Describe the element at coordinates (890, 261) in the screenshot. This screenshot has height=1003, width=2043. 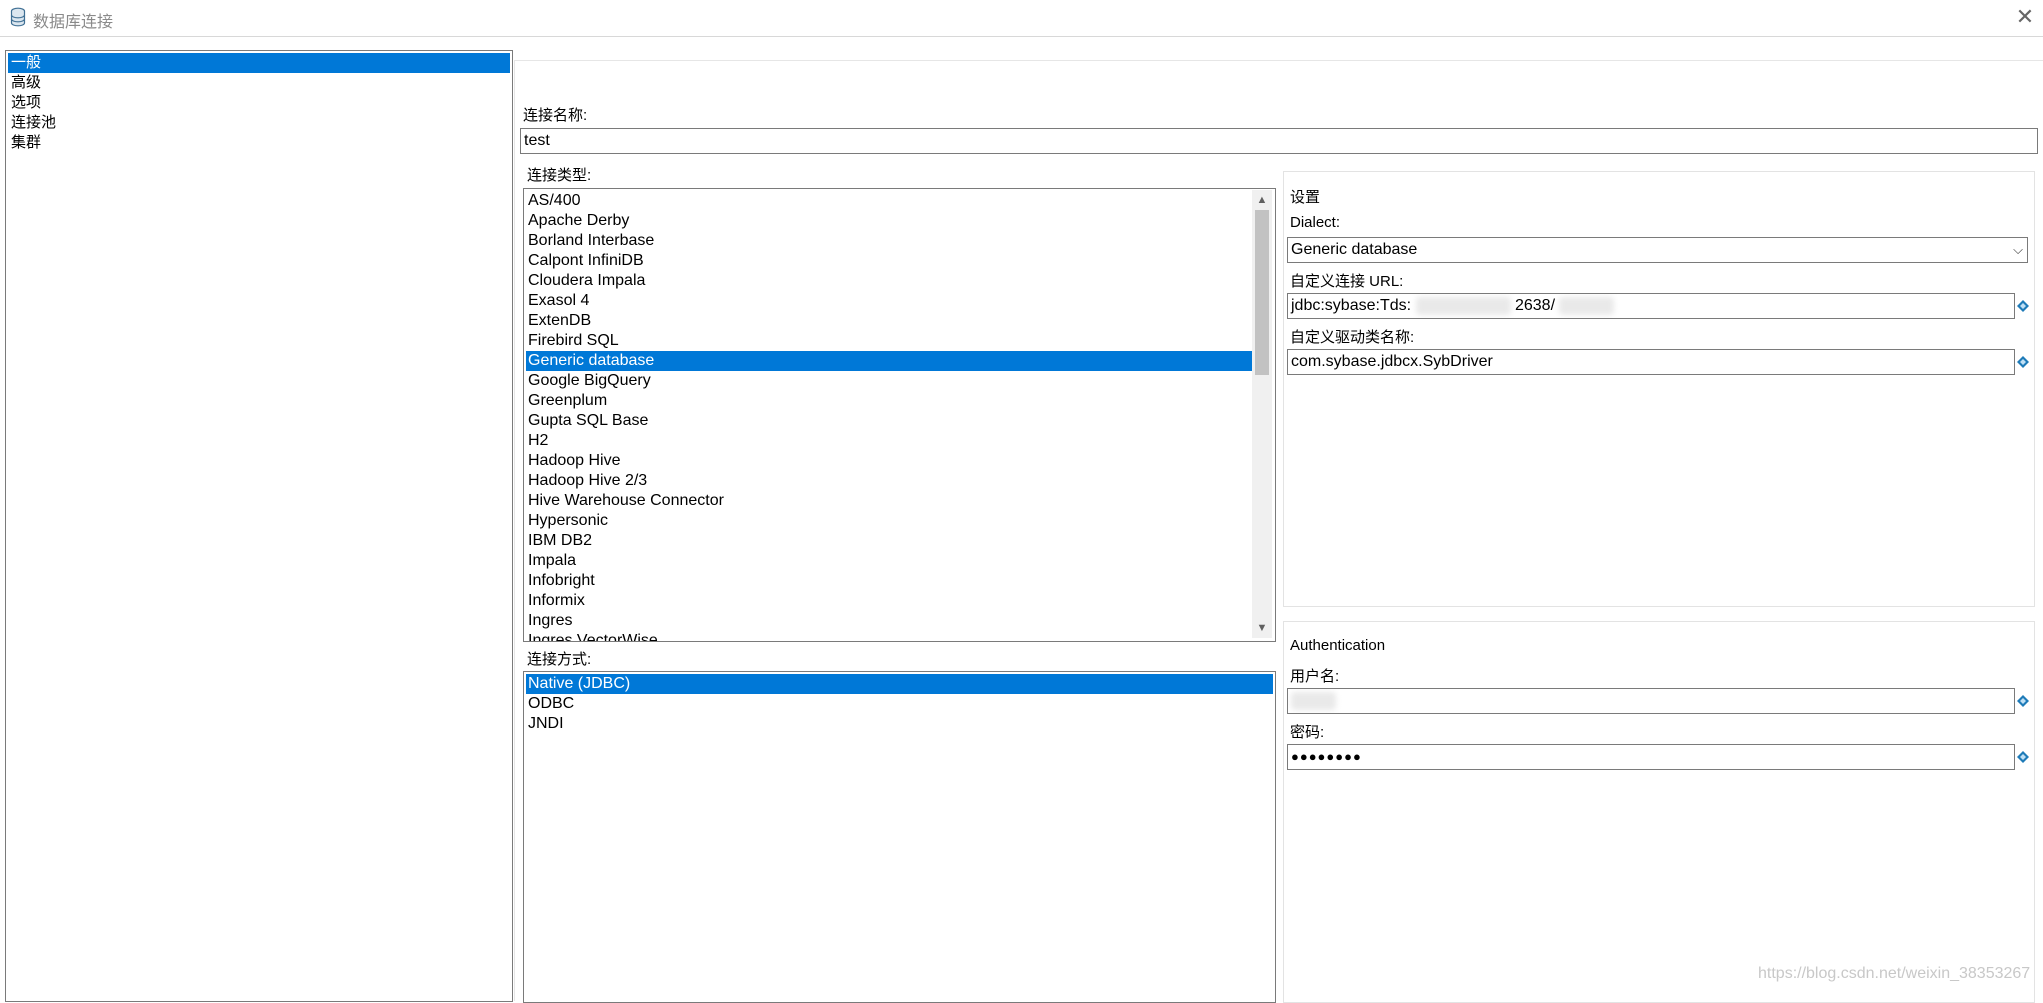
I see `list-item: Calpont InfiniDB` at that location.